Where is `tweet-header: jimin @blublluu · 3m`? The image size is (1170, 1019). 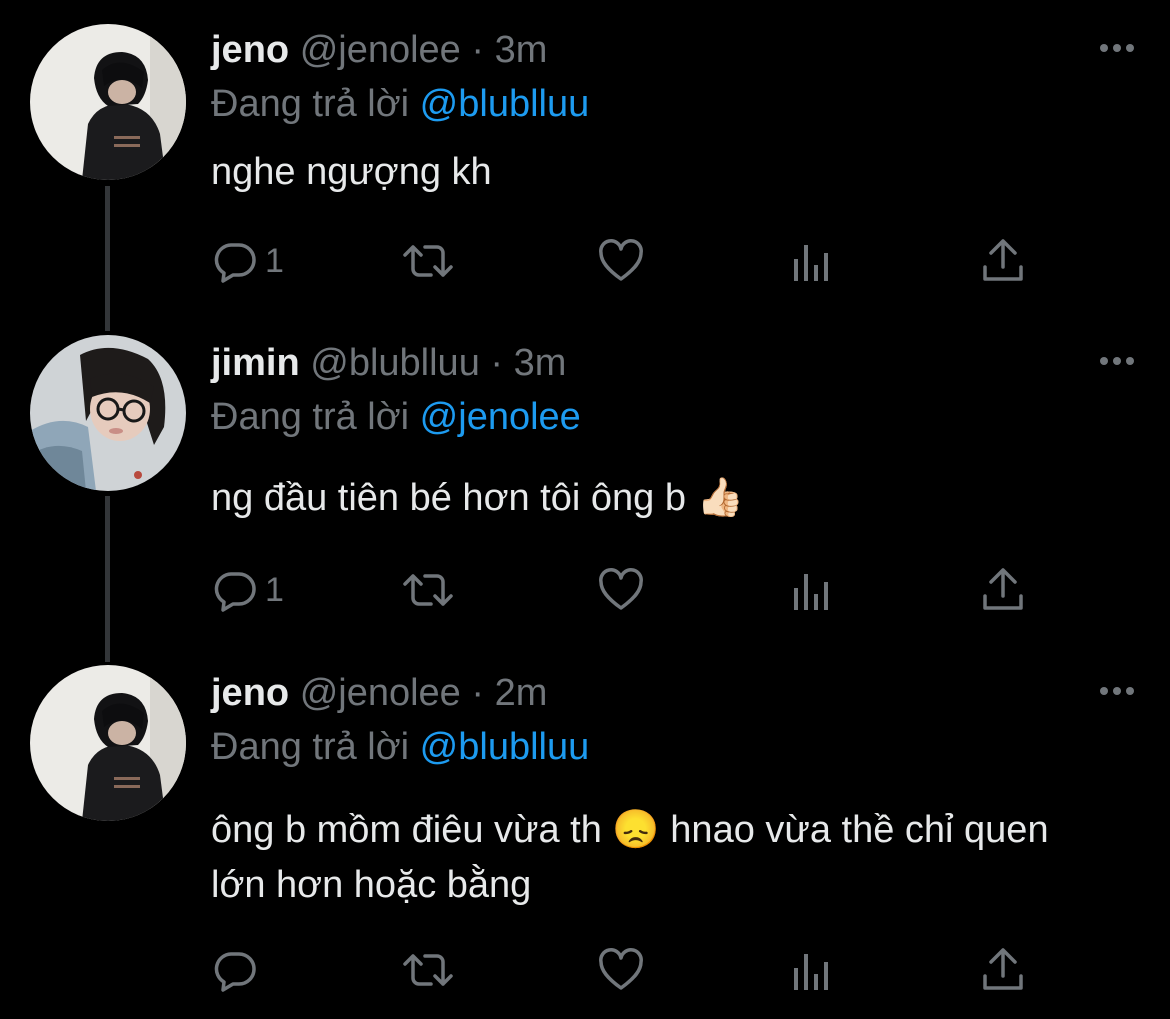
tweet-header: jimin @blublluu · 3m is located at coordinates (388, 363).